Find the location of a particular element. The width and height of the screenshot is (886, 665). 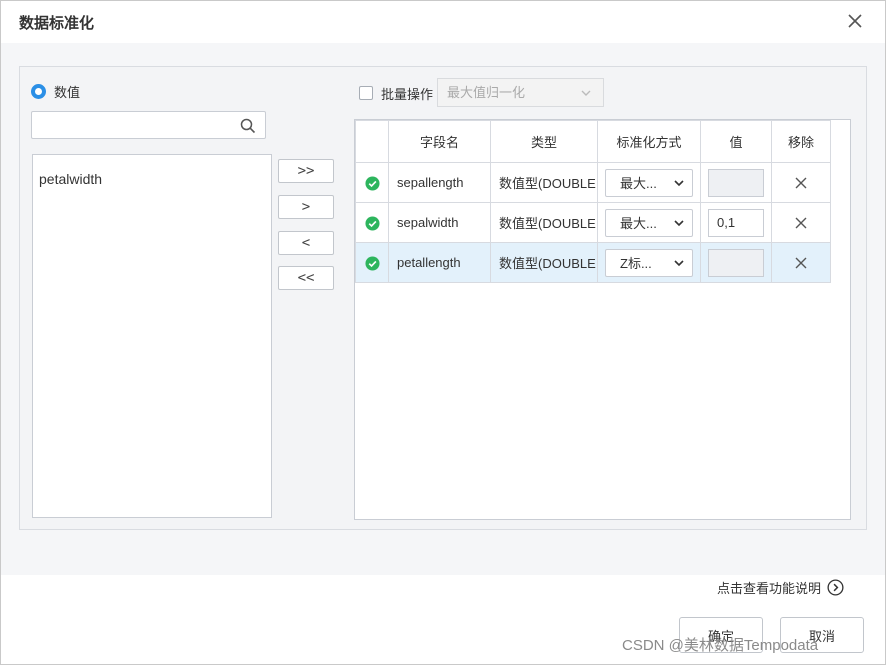

value-input: 0,1 is located at coordinates (736, 222).